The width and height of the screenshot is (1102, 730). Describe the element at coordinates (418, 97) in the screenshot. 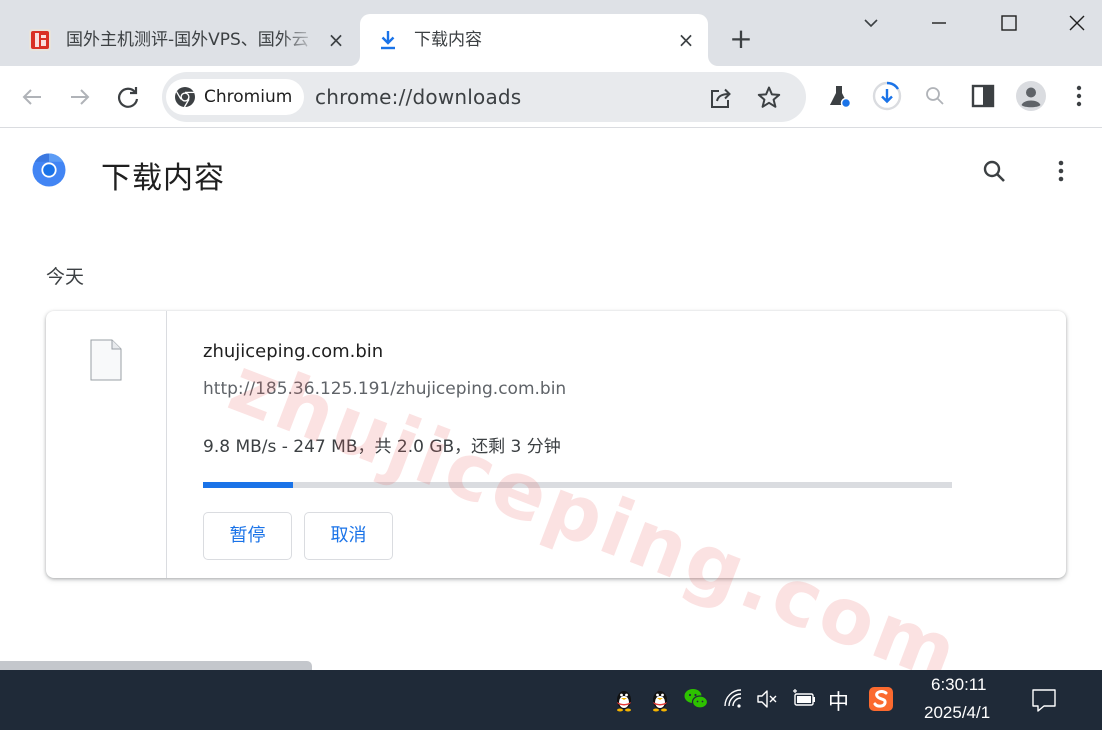

I see `url-text: chrome://downloads` at that location.